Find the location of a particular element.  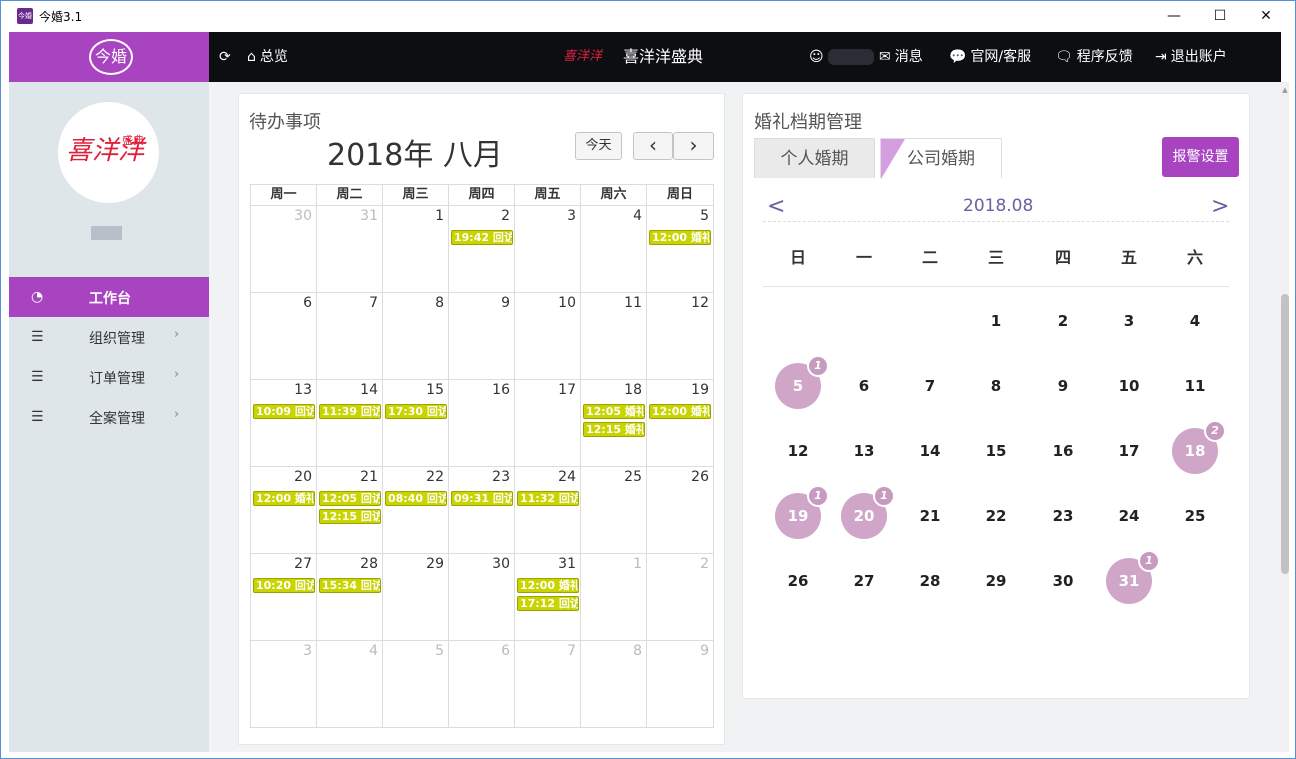

next-month-button: › is located at coordinates (693, 146).